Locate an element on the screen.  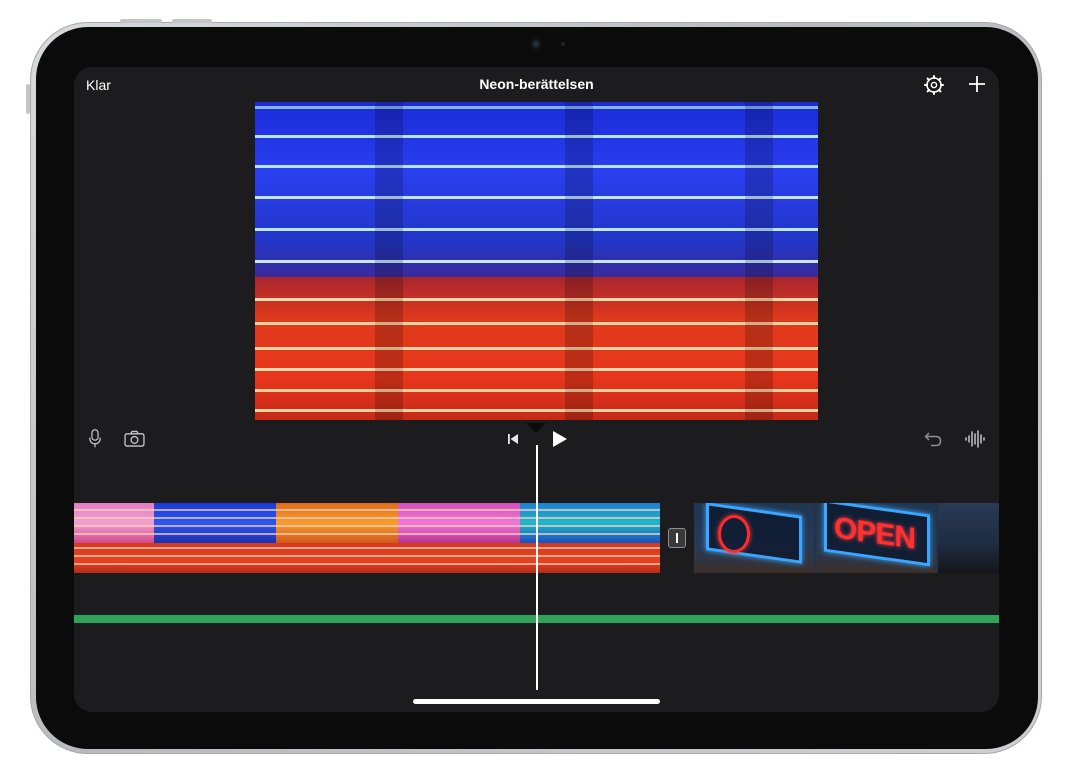
clip-frame-dark-city is located at coordinates (968, 538).